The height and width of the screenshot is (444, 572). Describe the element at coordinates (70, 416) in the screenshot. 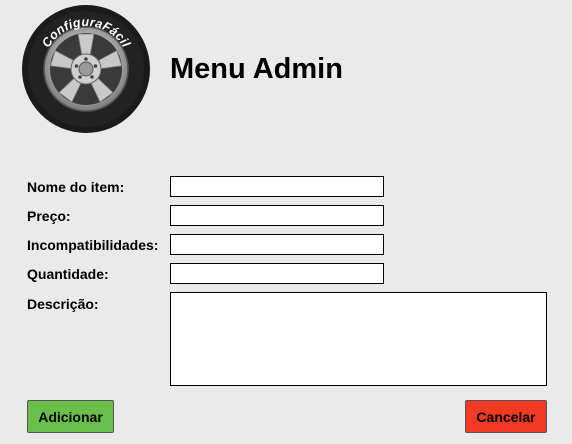

I see `add-button: Adicionar` at that location.